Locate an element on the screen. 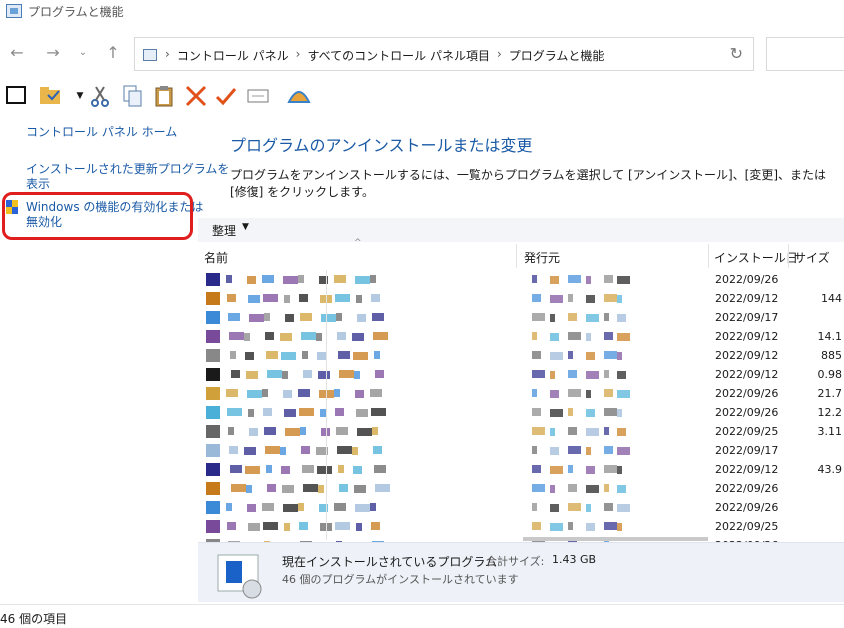  table-row: 2022/09/25 is located at coordinates (521, 526).